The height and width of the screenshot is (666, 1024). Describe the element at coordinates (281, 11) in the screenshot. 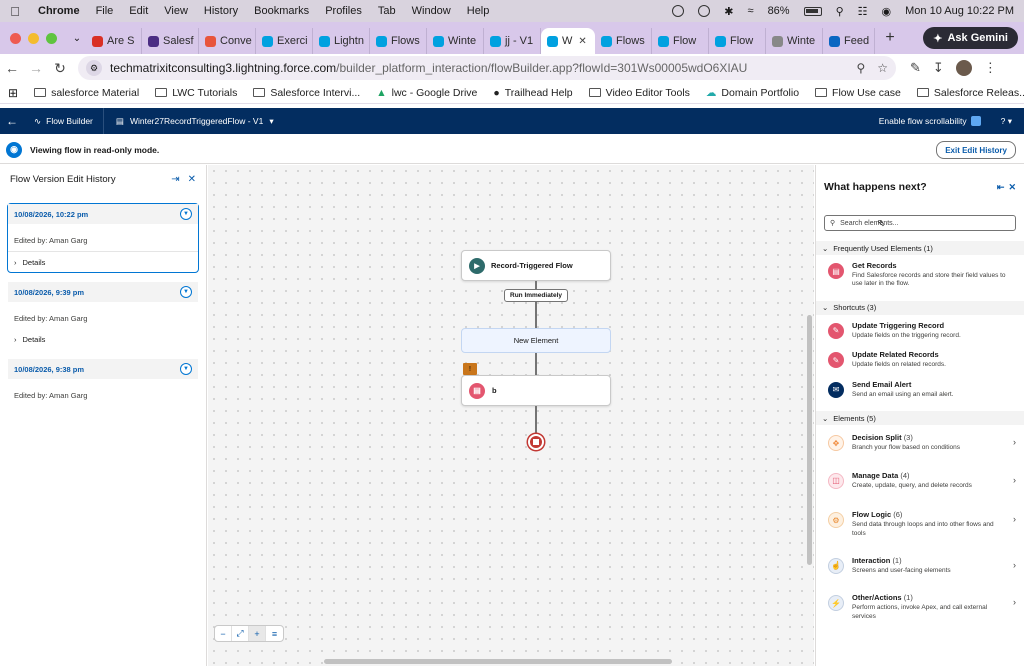

I see `menu-bookmarks: Bookmarks` at that location.